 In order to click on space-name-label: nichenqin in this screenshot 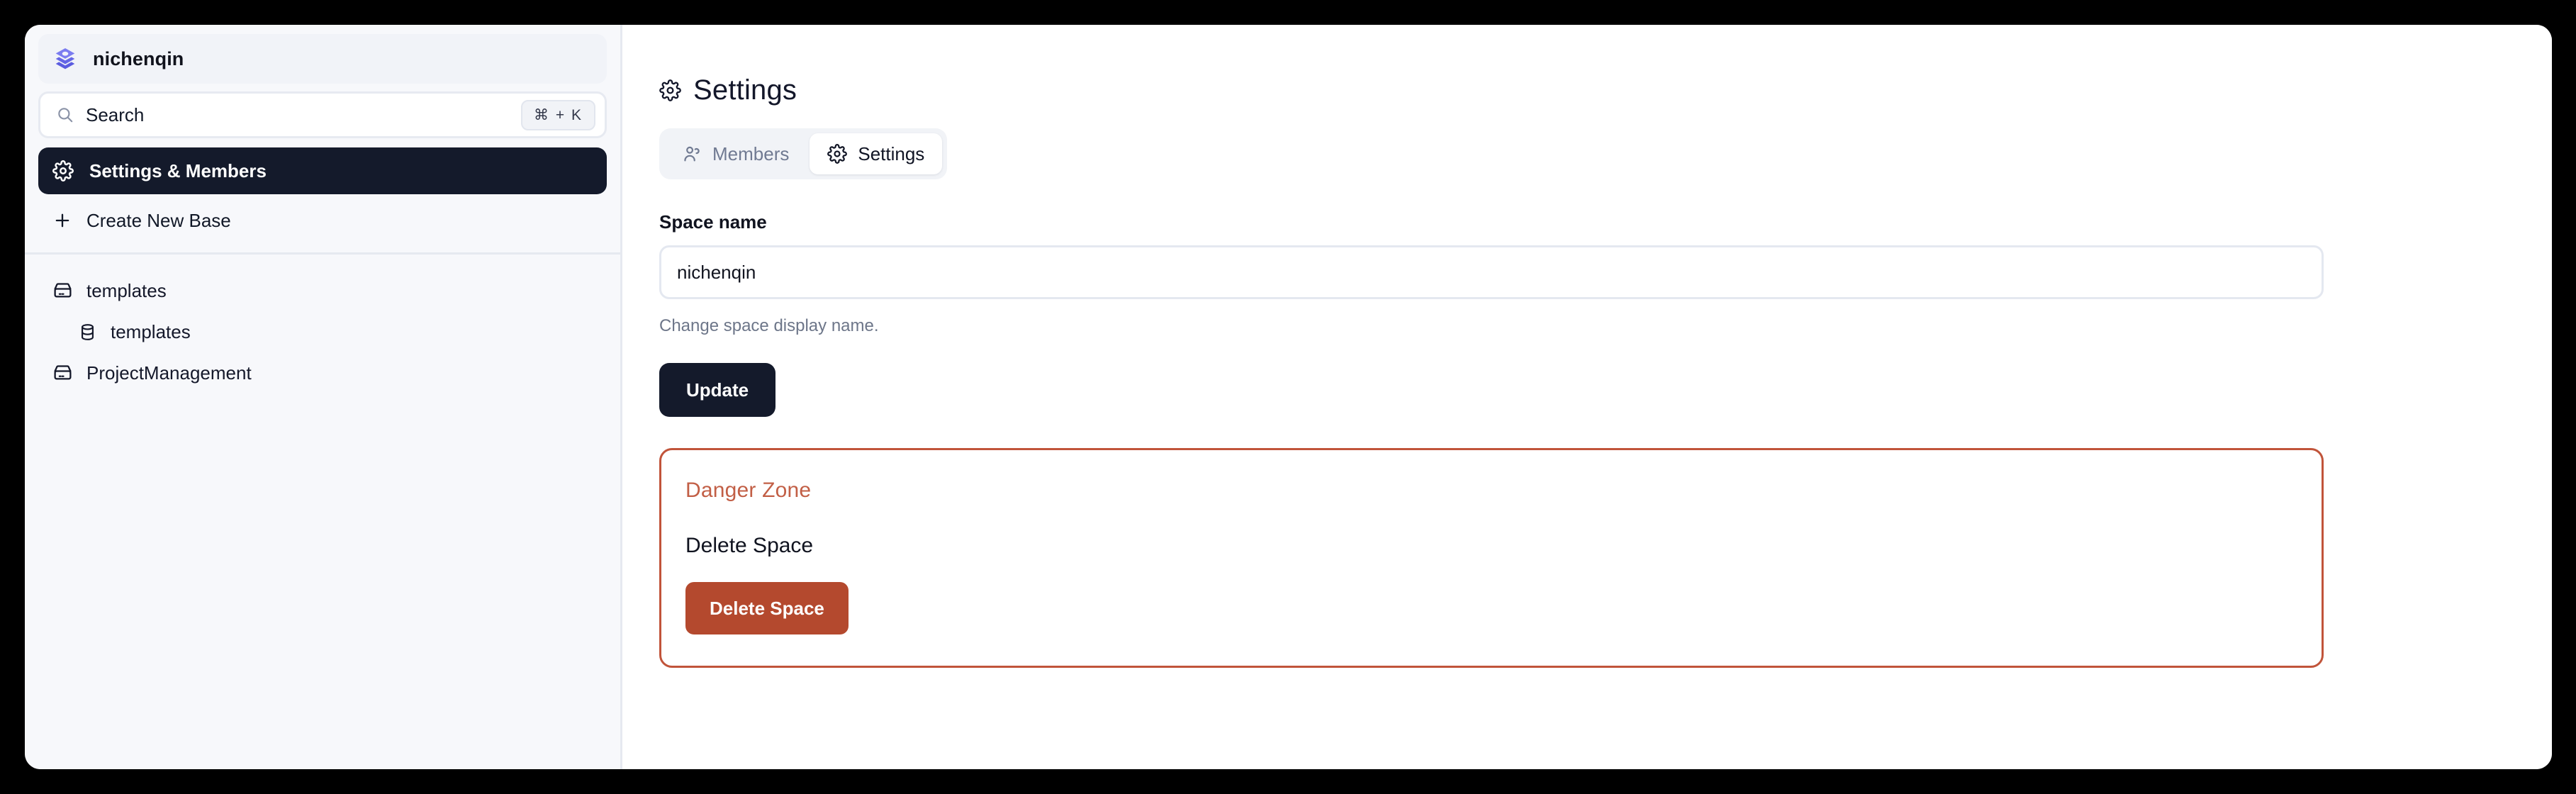, I will do `click(138, 58)`.